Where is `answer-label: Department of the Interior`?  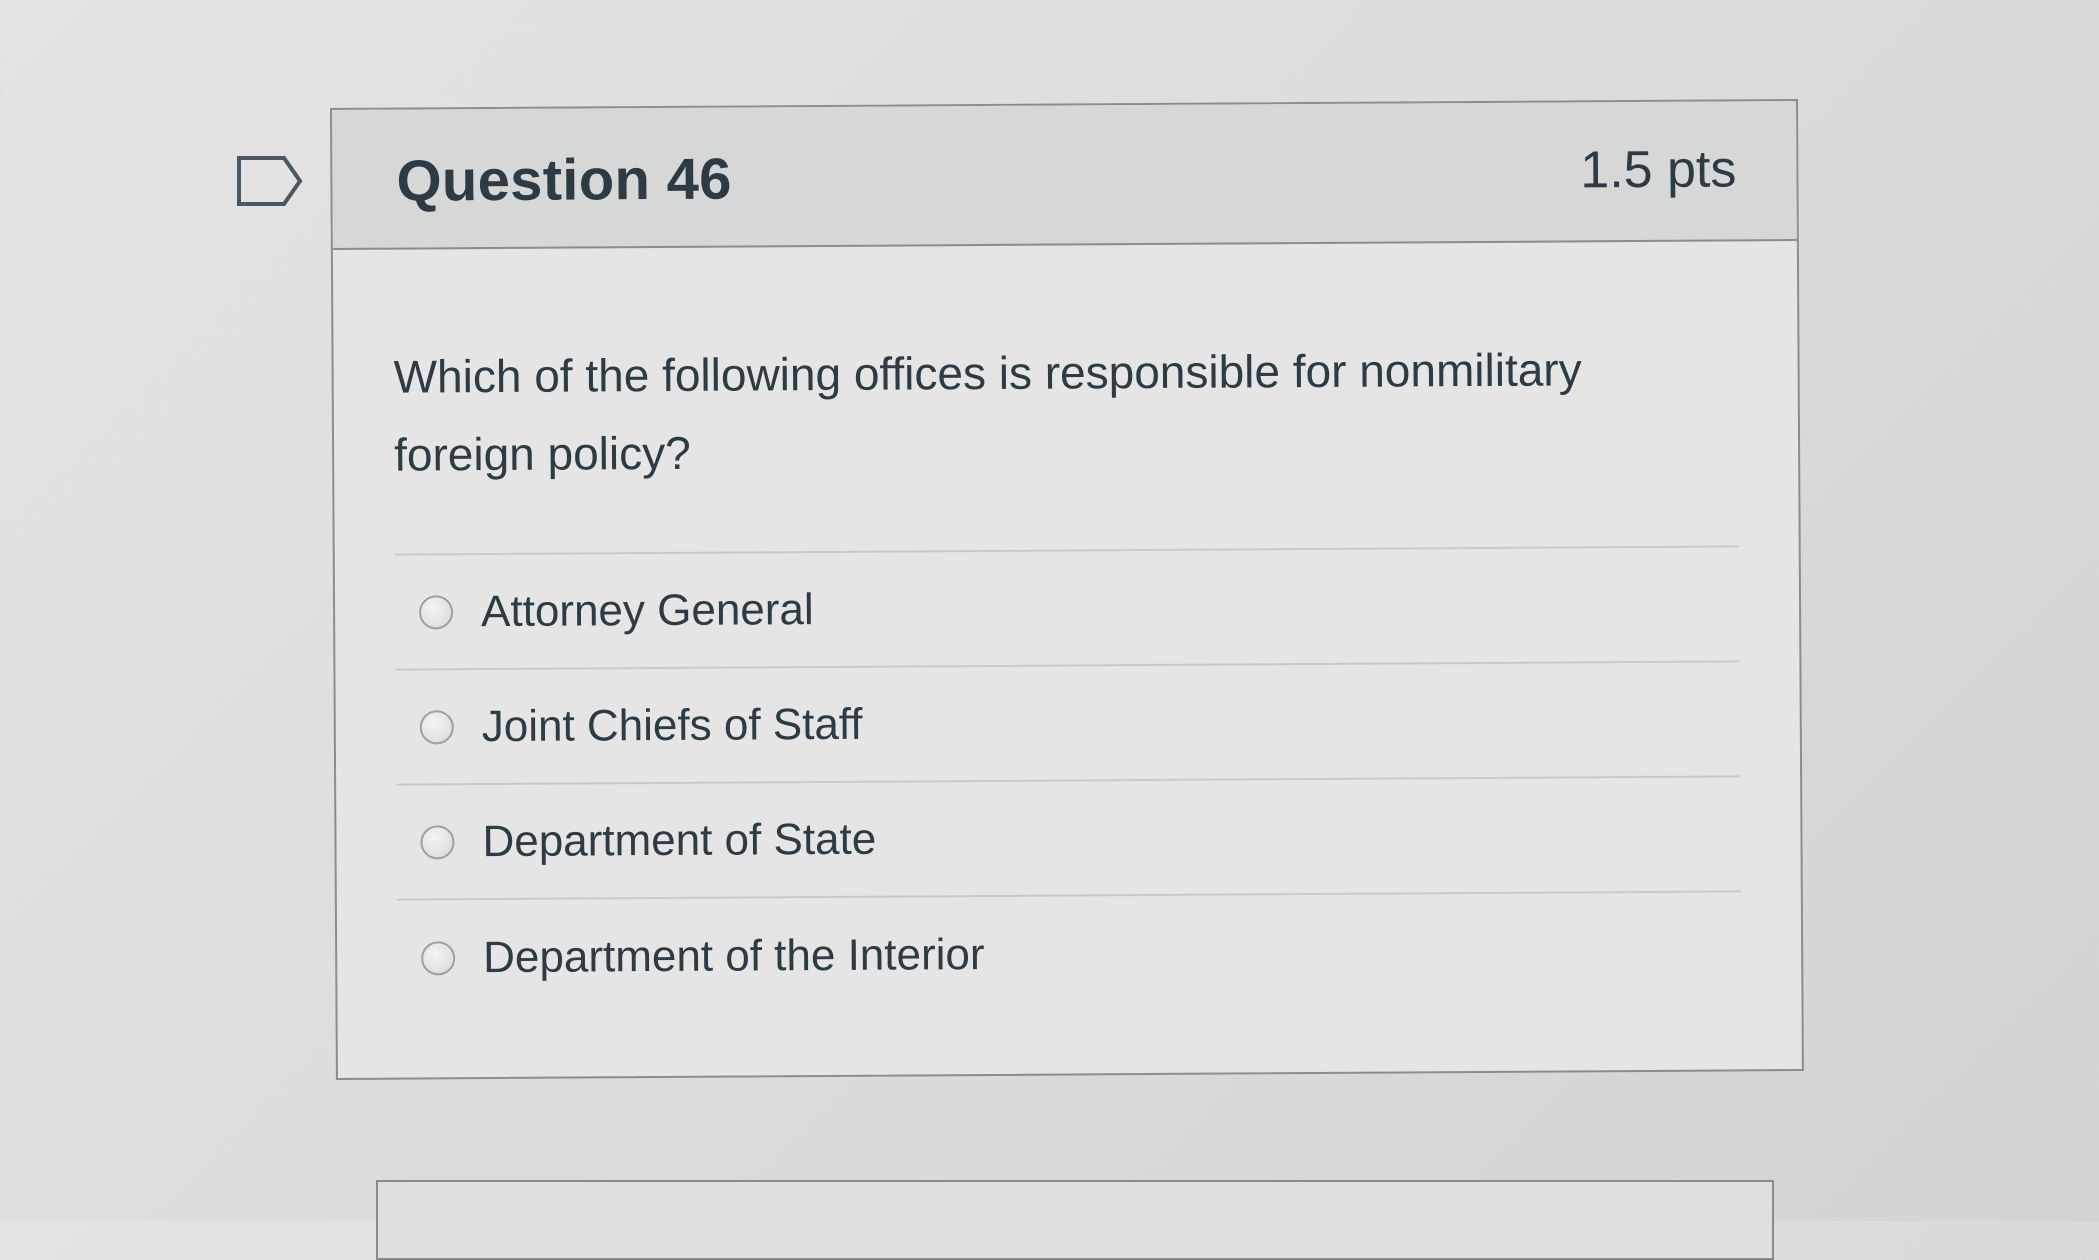 answer-label: Department of the Interior is located at coordinates (734, 956).